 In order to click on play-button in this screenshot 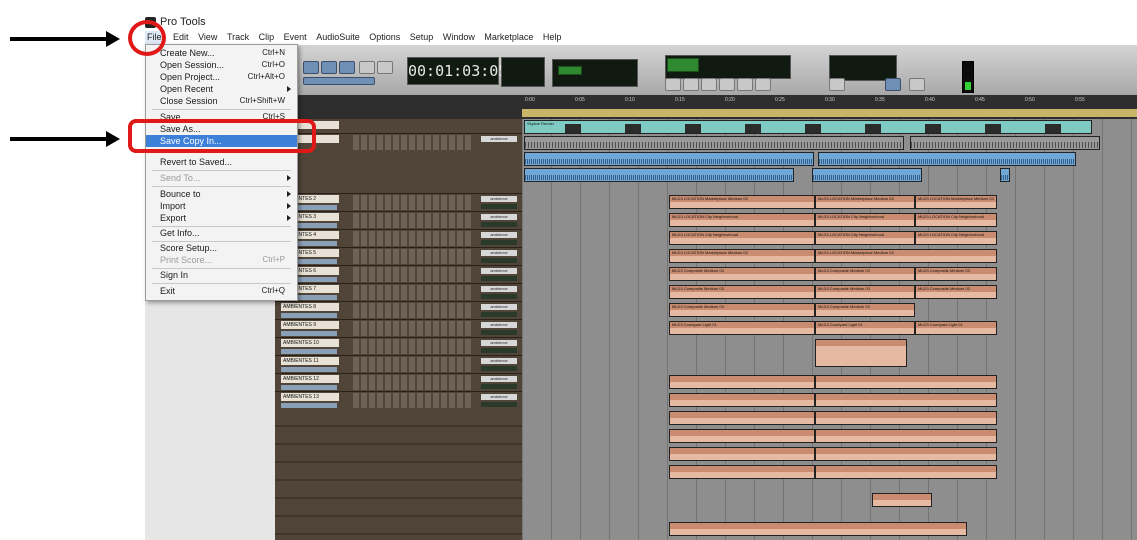, I will do `click(709, 84)`.